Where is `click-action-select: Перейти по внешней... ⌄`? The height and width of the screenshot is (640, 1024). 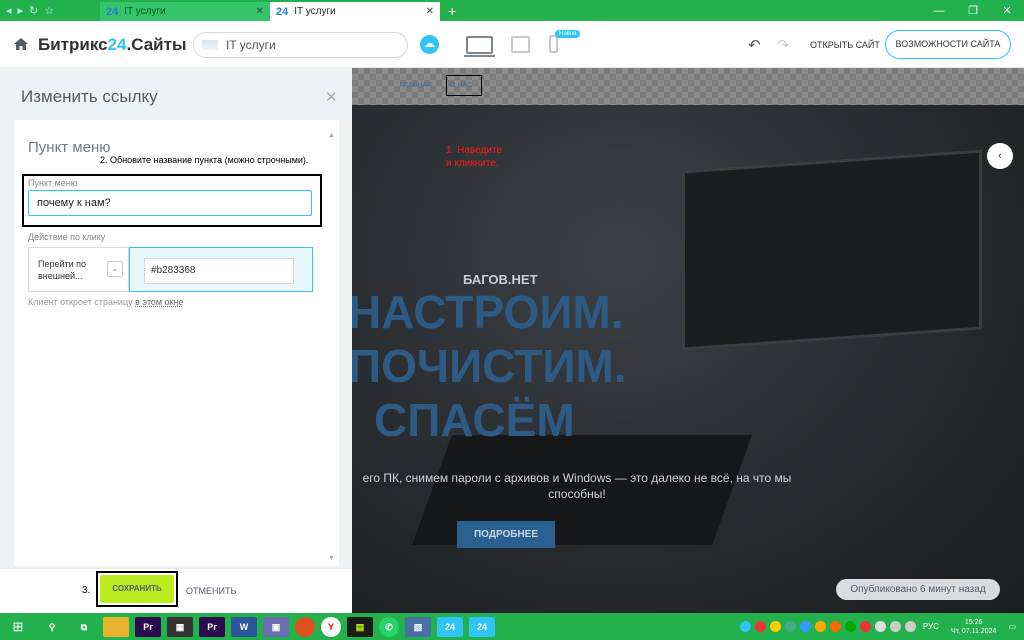
click-action-select: Перейти по внешней... ⌄ is located at coordinates (78, 269).